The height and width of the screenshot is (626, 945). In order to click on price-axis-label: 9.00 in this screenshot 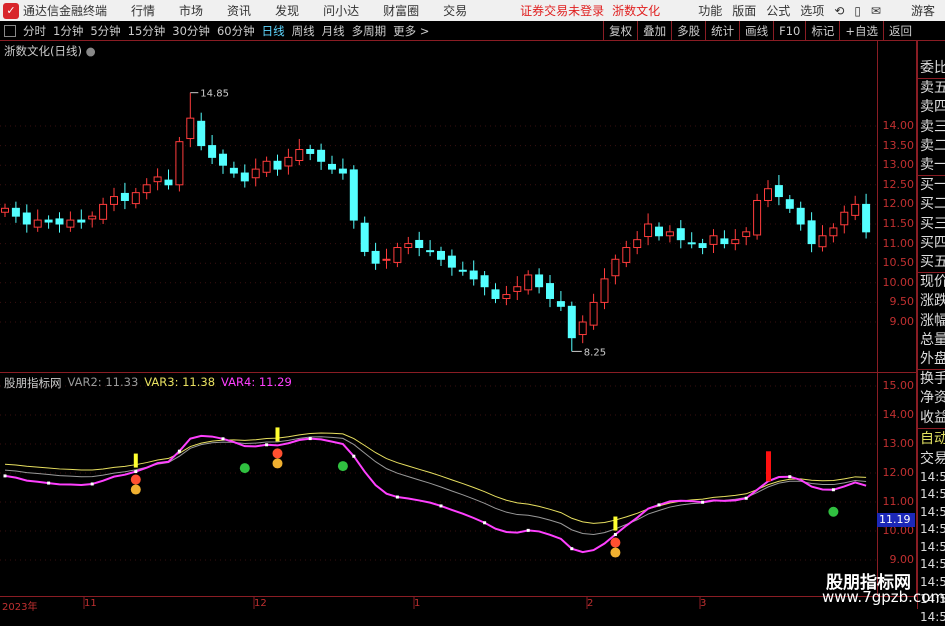, I will do `click(902, 321)`.